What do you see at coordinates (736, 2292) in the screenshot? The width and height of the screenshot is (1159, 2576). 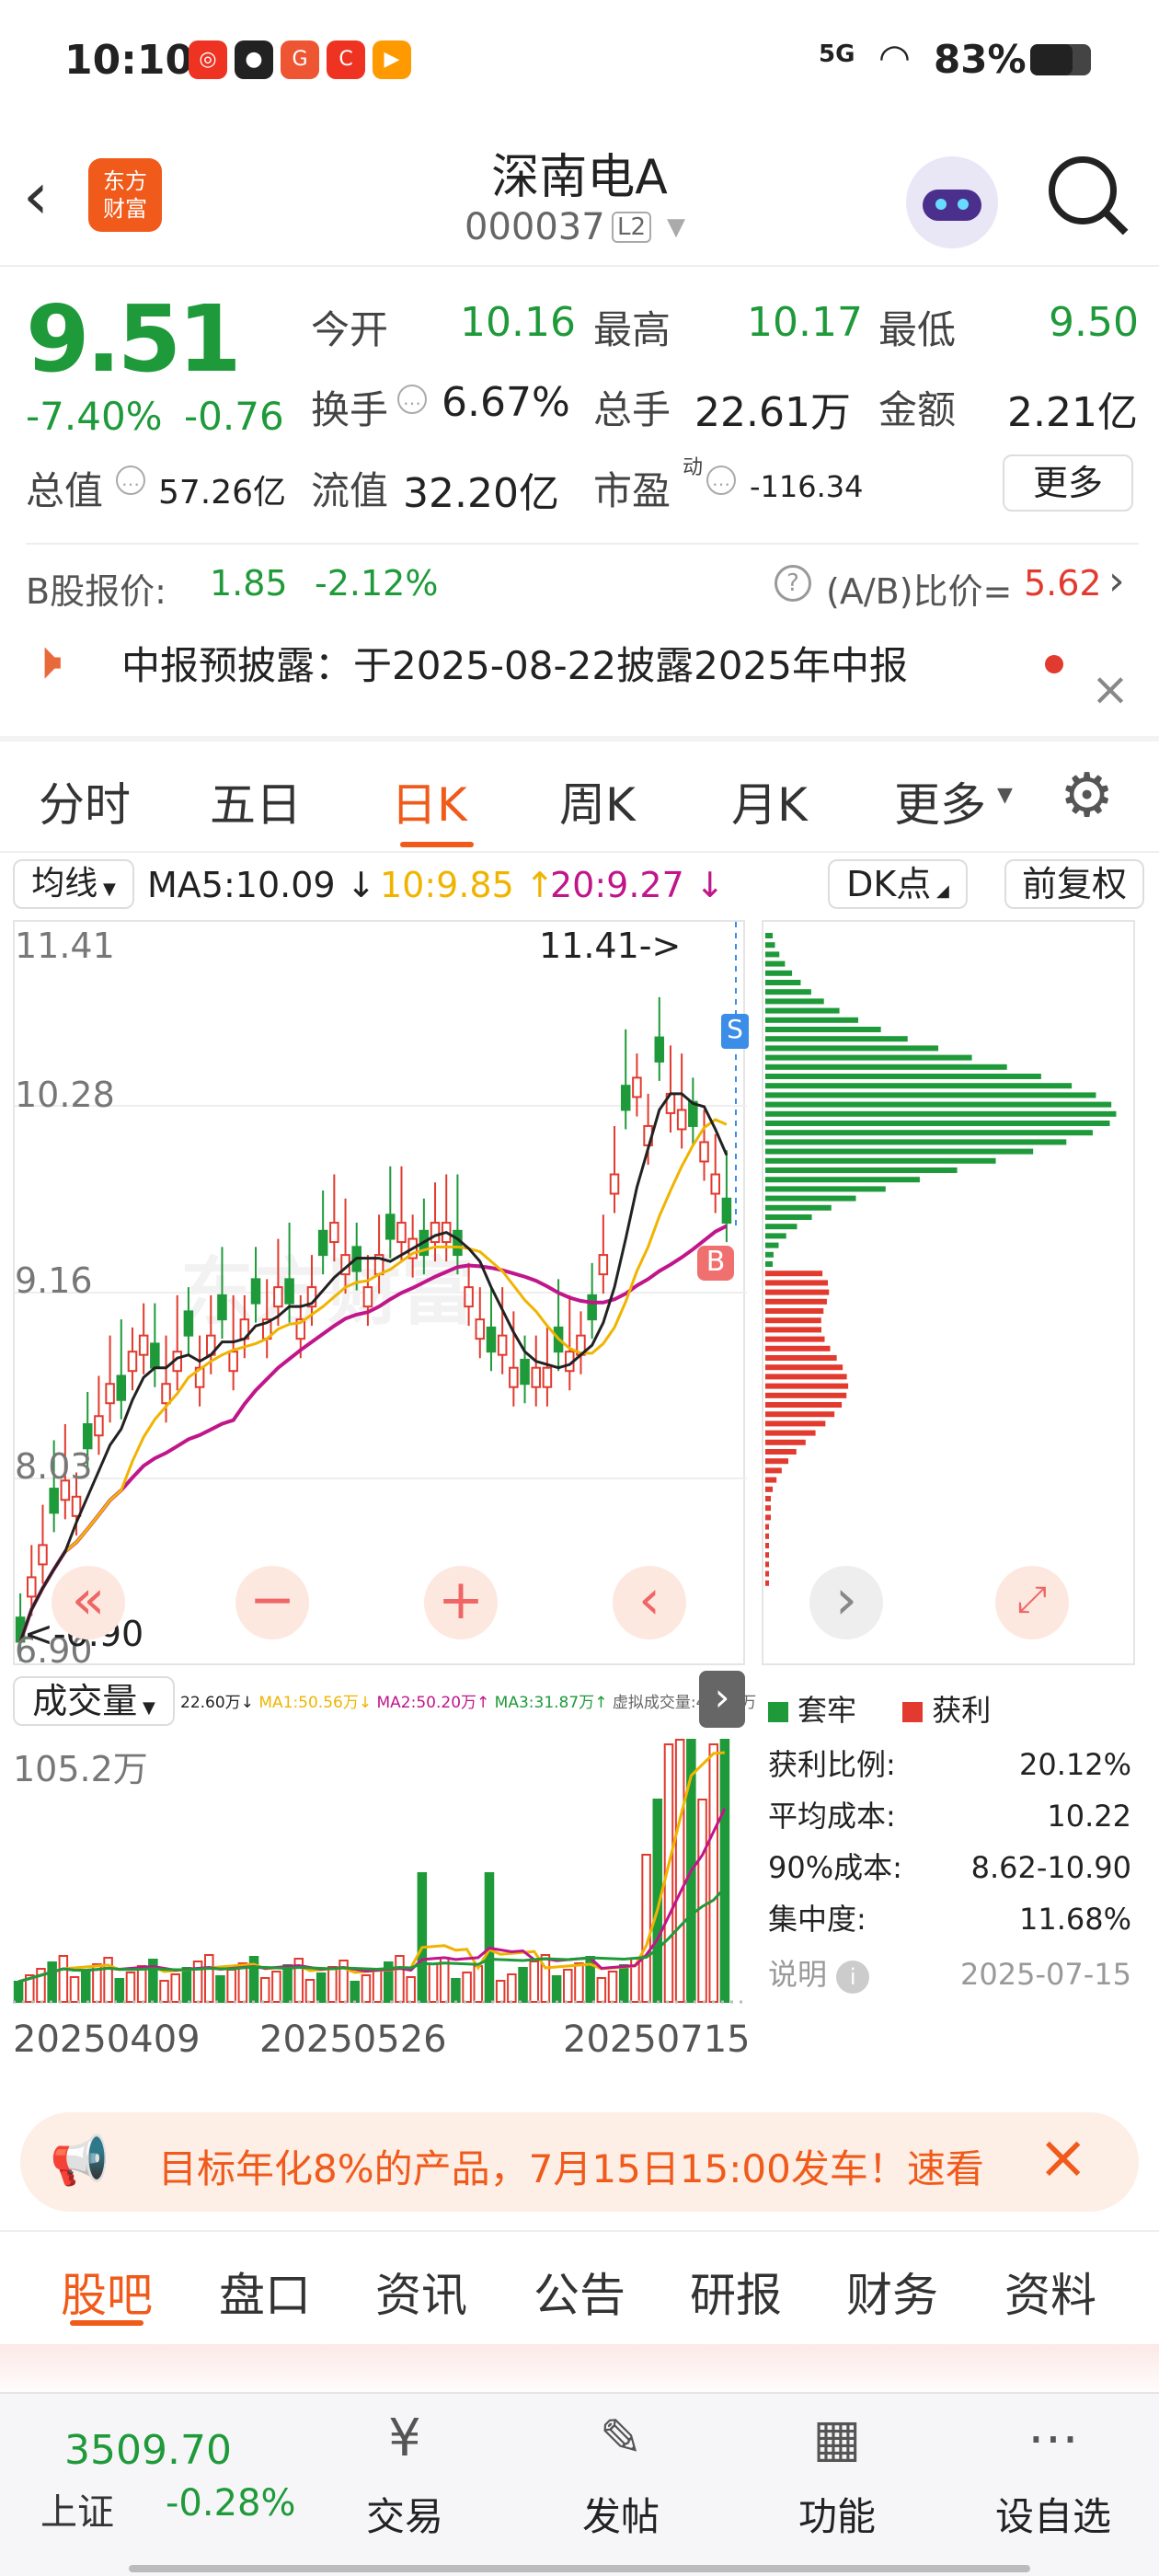 I see `tab-yanbao: 研报` at bounding box center [736, 2292].